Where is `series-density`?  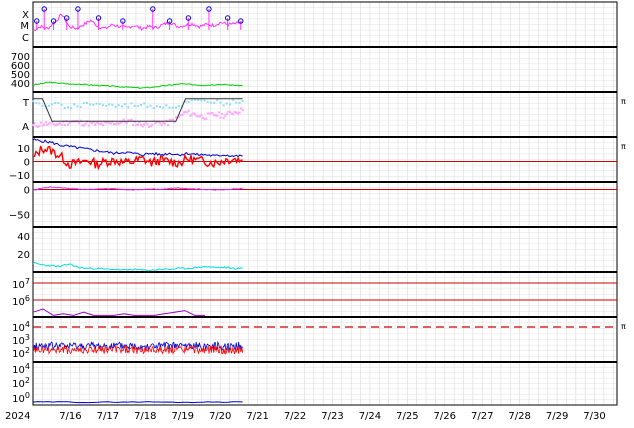
series-density is located at coordinates (137, 267).